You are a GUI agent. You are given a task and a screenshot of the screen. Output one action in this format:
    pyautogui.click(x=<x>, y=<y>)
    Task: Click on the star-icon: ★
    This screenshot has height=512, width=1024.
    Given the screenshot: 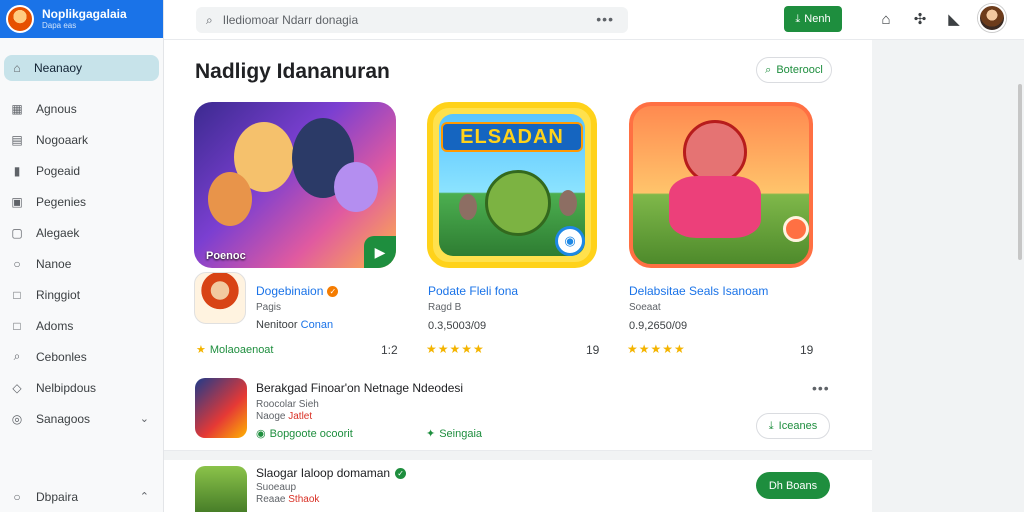 What is the action you would take?
    pyautogui.click(x=201, y=350)
    